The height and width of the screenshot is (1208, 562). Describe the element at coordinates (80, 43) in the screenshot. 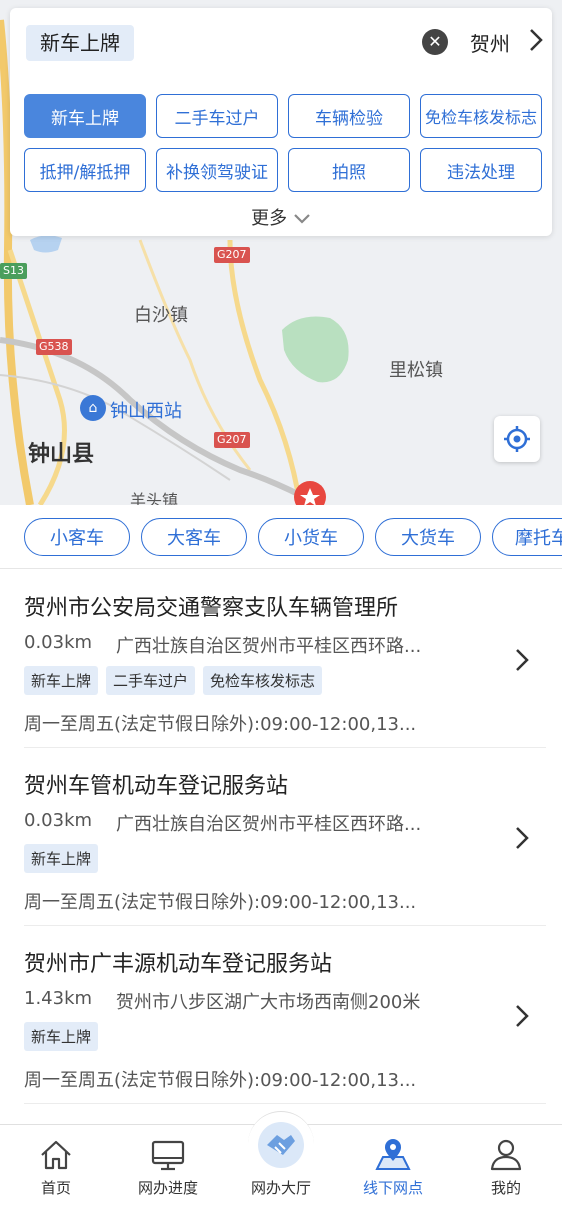

I see `selected-service-field: 新车上牌` at that location.